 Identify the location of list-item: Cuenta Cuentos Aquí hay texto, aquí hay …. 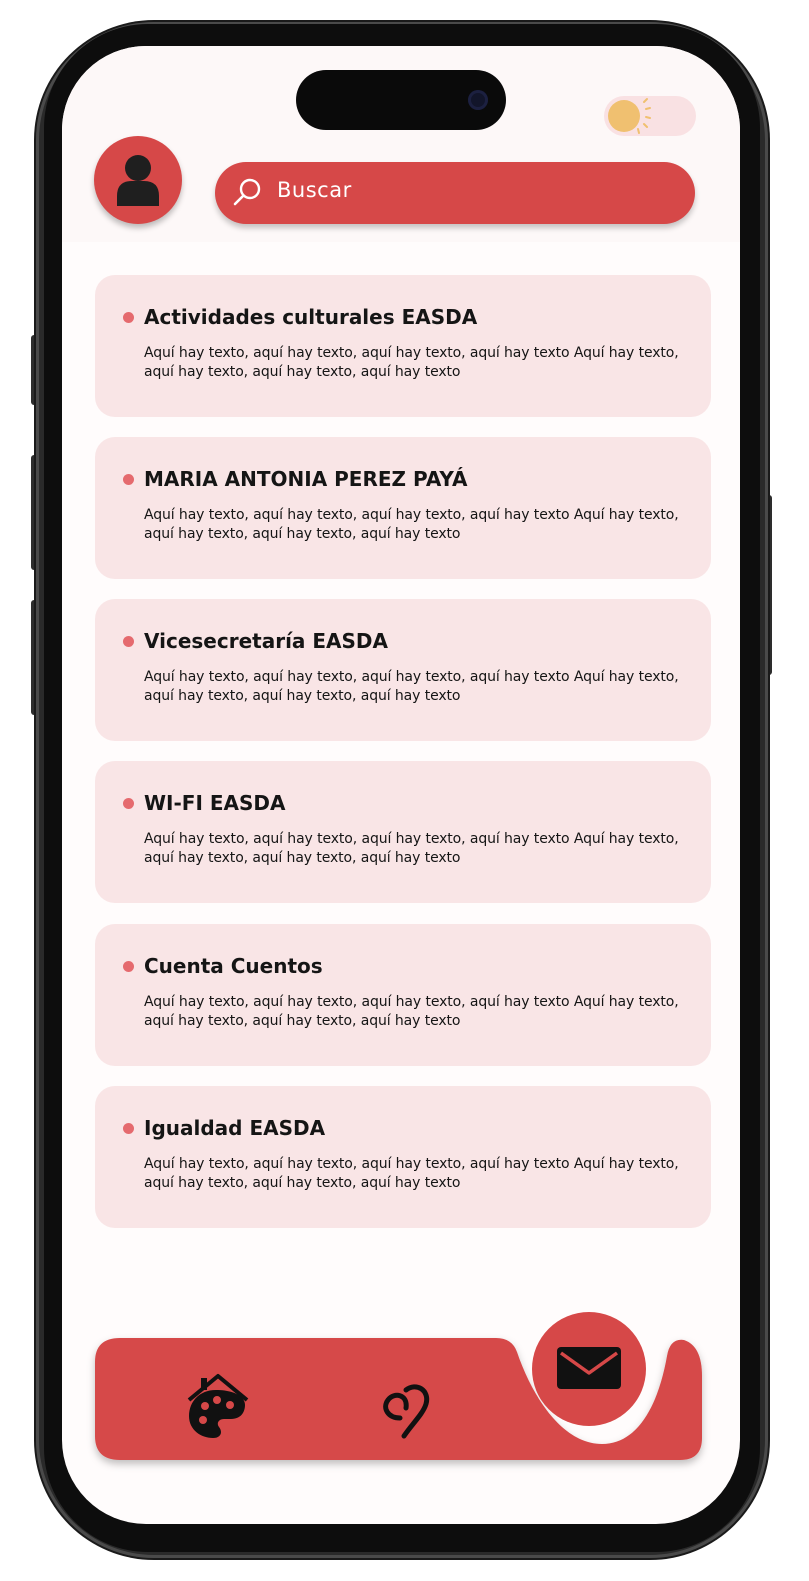
(403, 995).